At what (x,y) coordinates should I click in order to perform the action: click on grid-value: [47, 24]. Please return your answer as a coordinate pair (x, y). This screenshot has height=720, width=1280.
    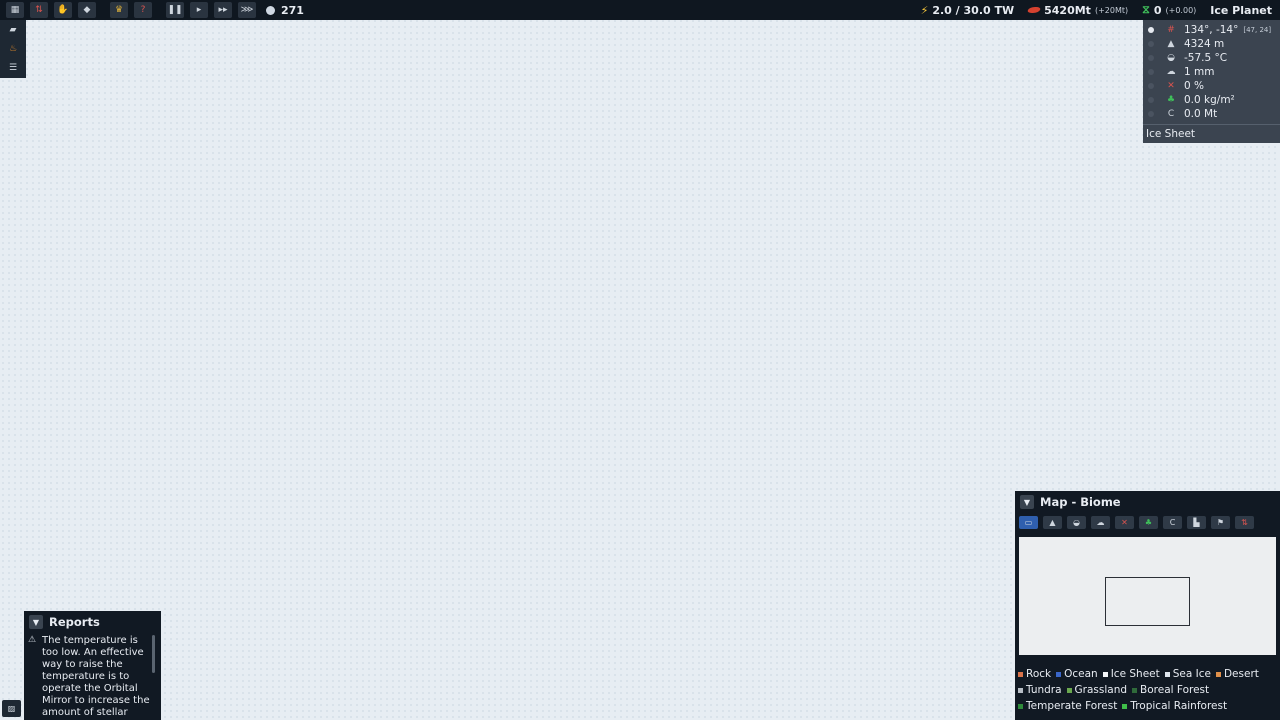
    Looking at the image, I should click on (1257, 30).